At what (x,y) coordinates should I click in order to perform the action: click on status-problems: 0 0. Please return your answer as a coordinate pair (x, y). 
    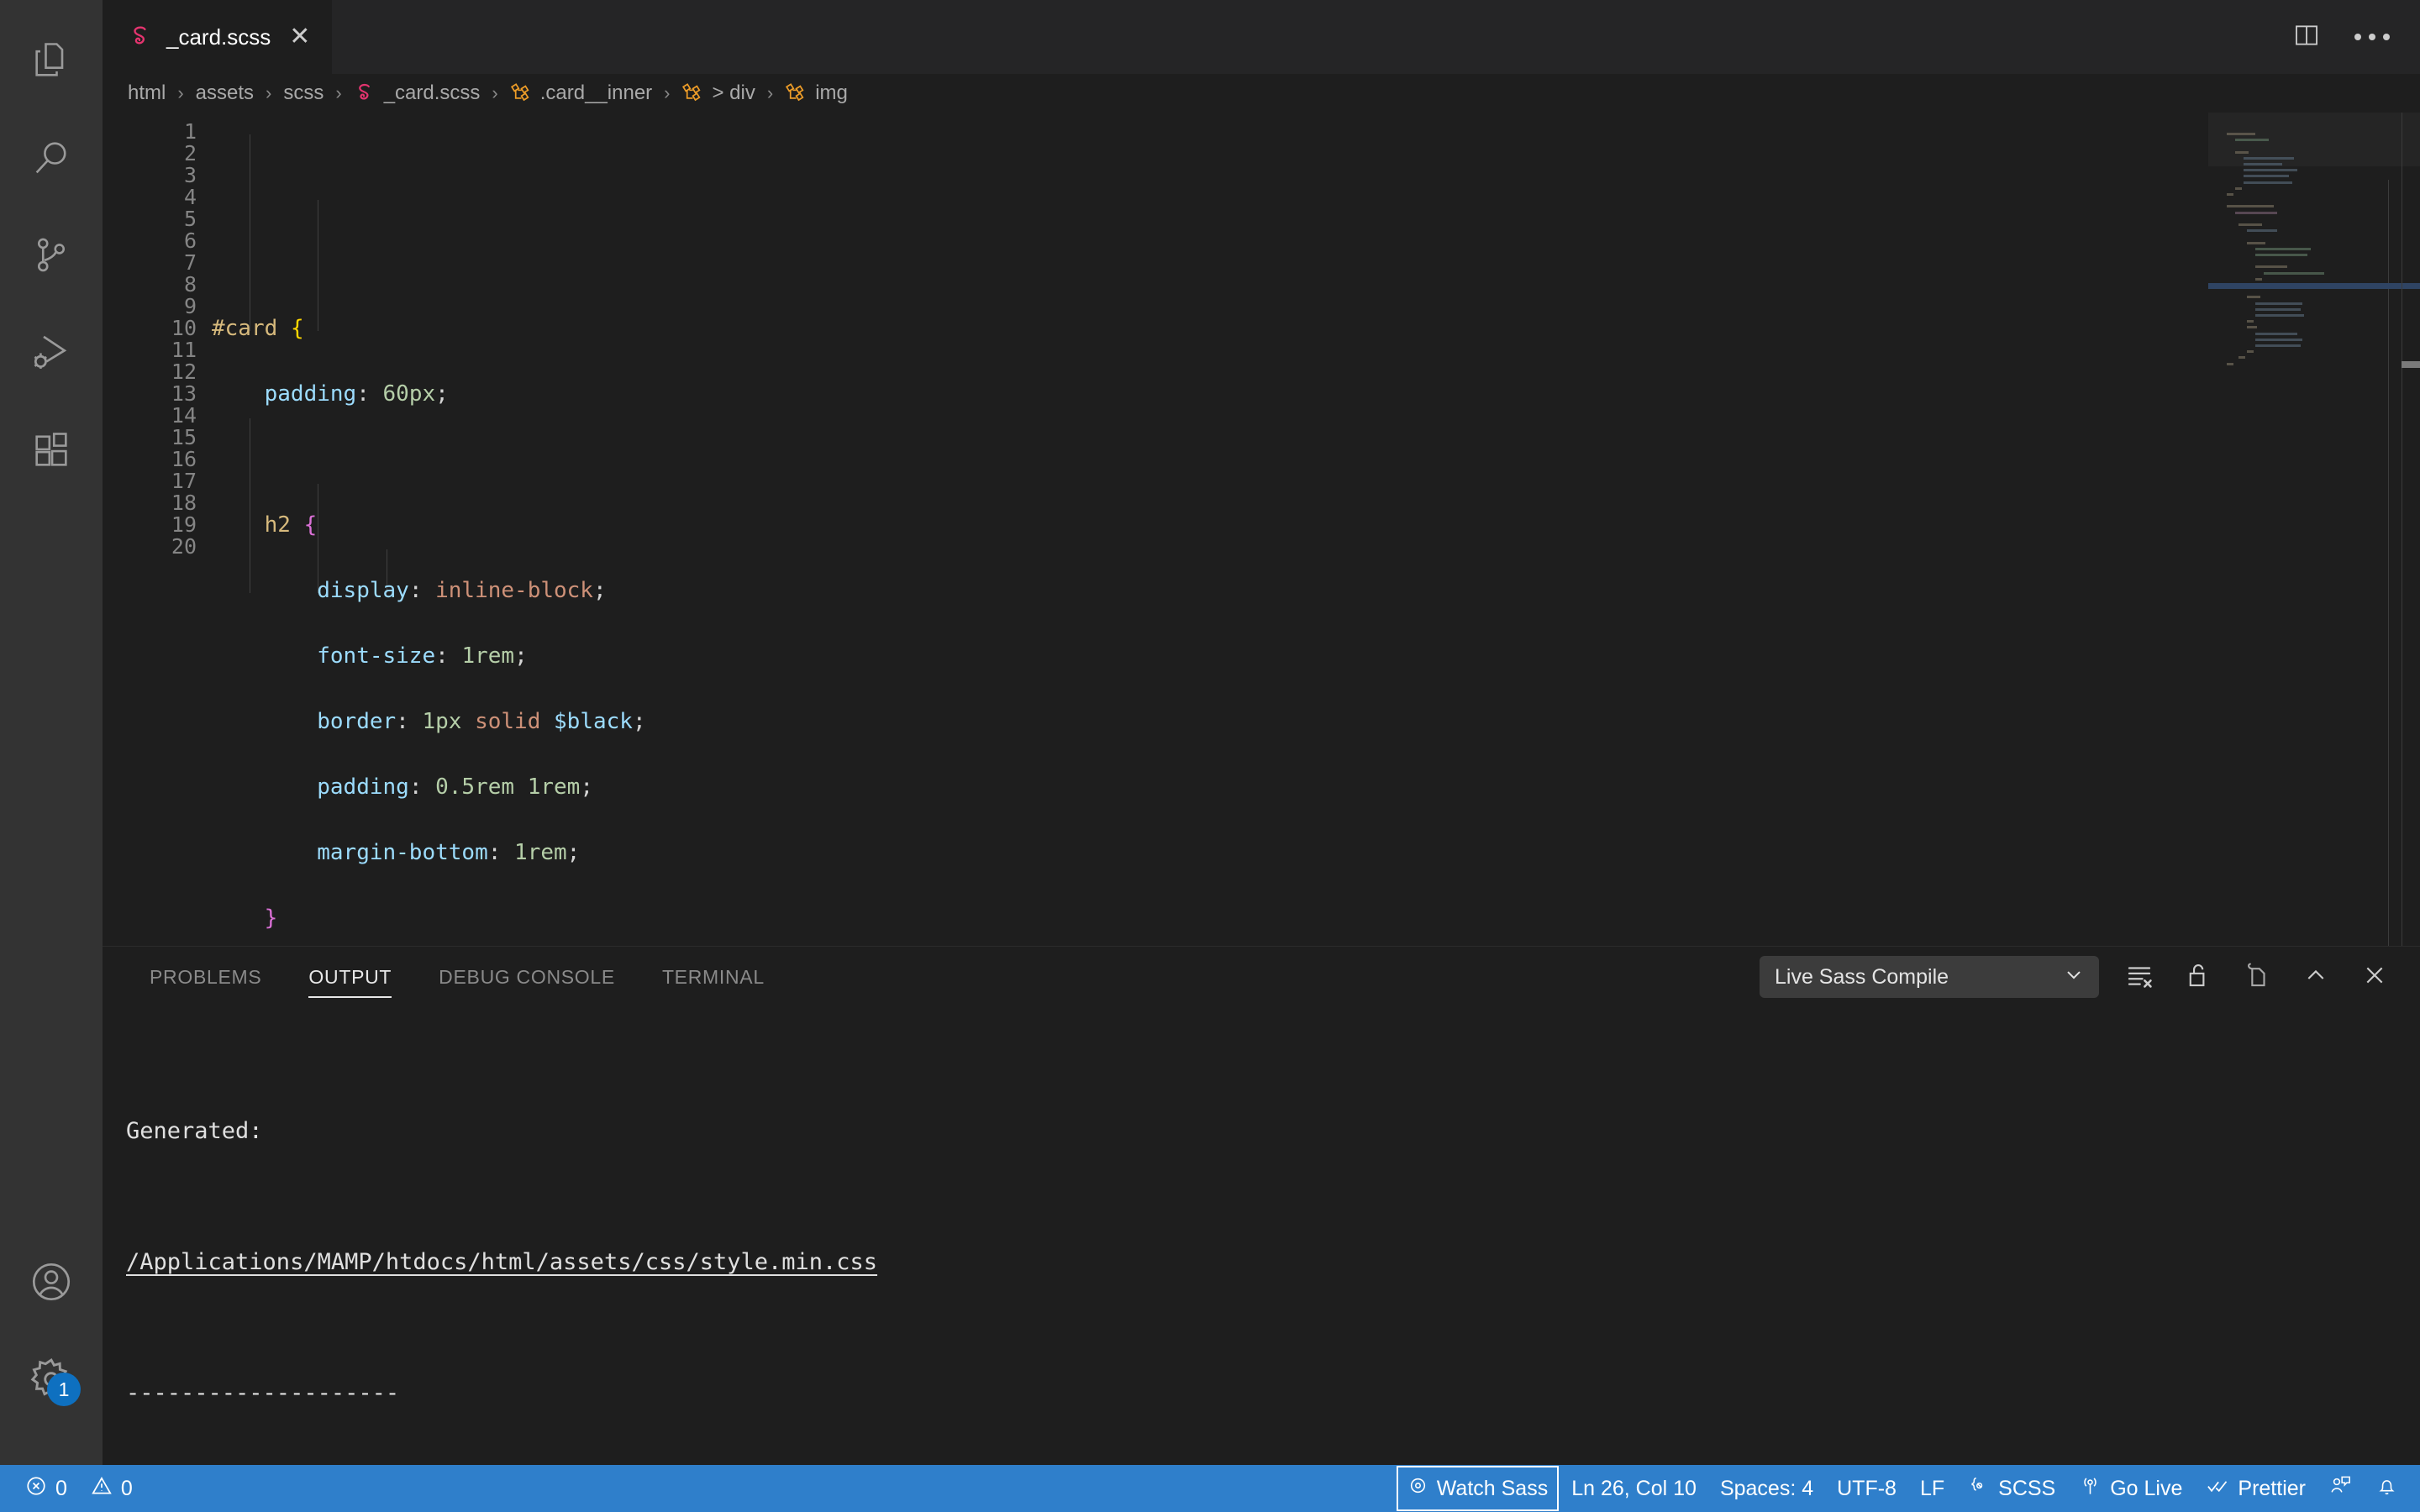
    Looking at the image, I should click on (79, 1488).